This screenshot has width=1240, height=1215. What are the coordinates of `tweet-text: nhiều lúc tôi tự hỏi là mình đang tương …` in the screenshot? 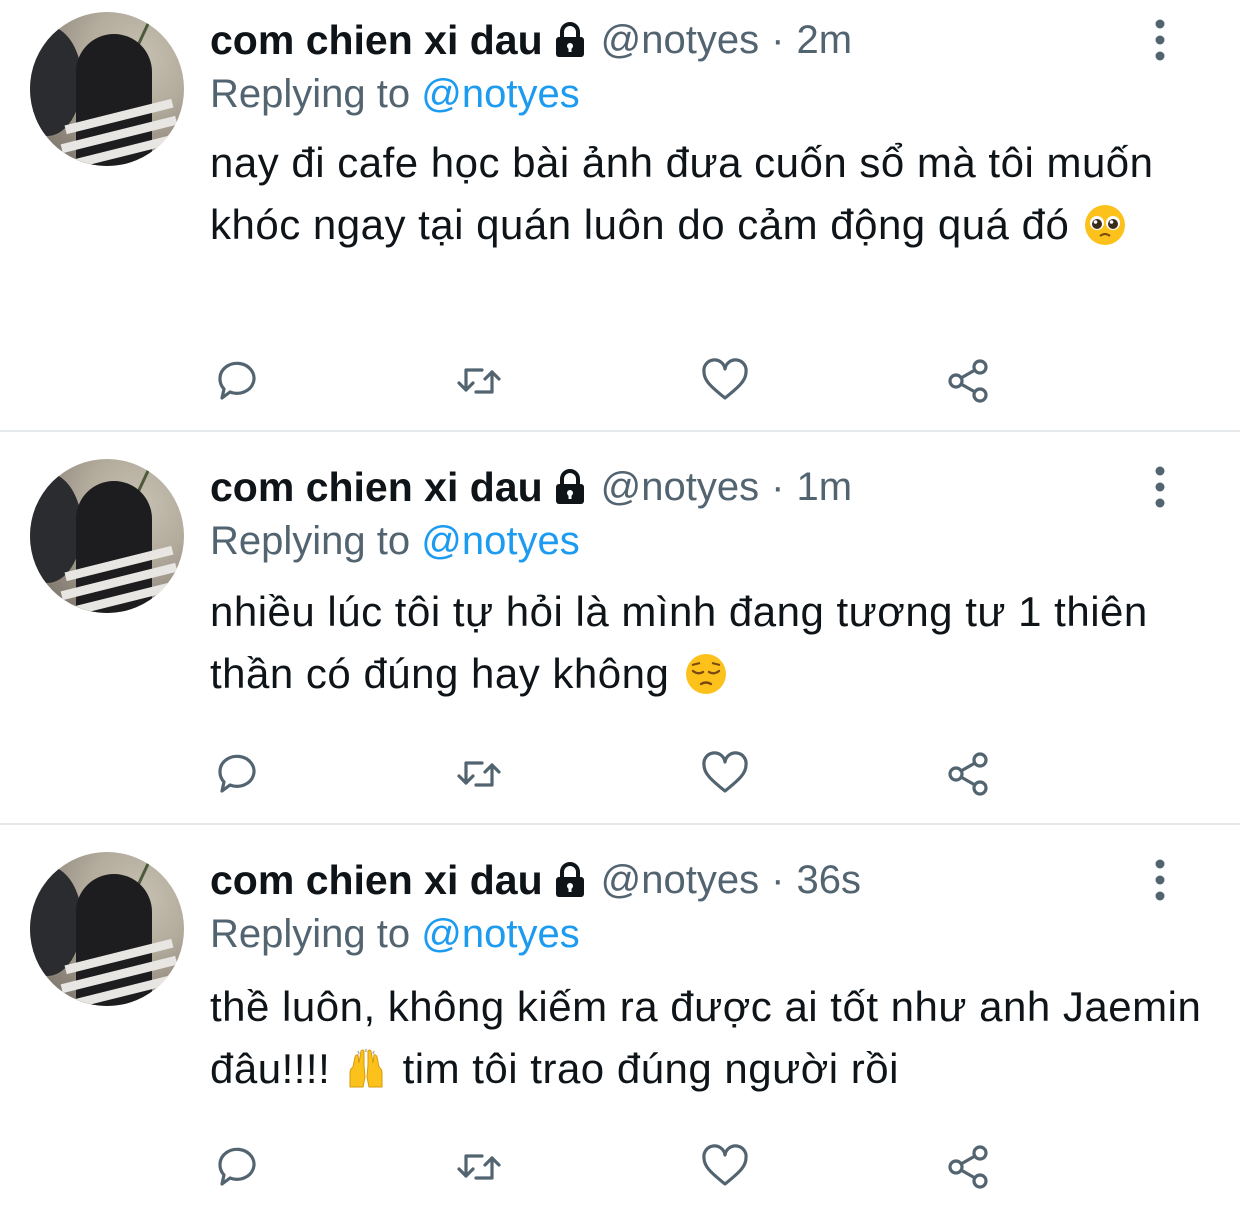 It's located at (710, 643).